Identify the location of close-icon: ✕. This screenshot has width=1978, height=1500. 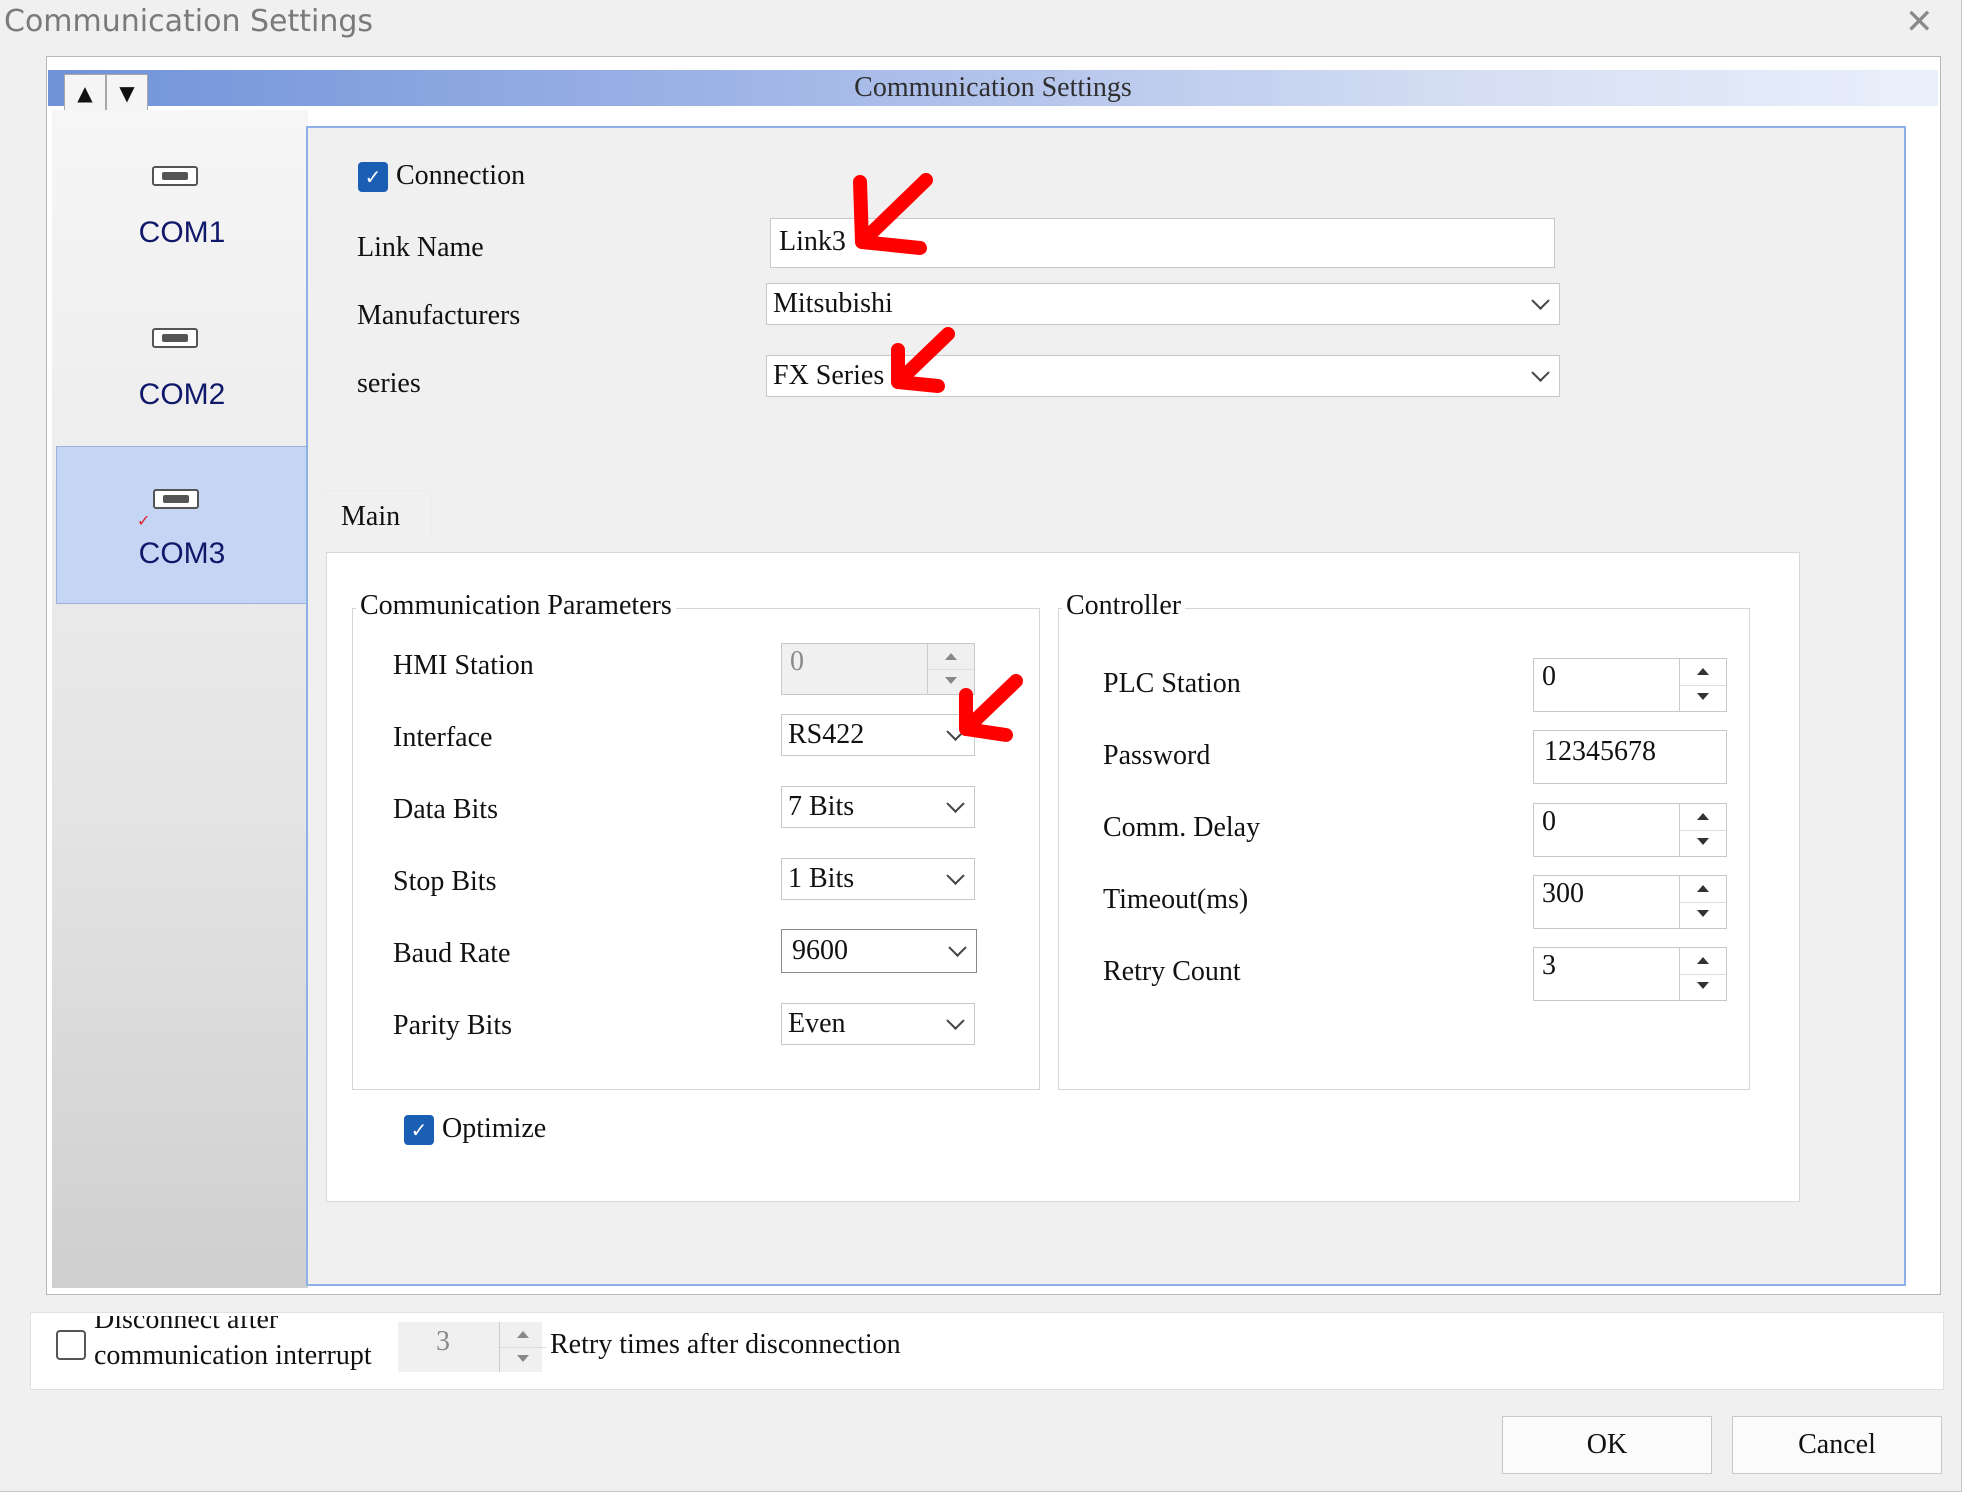
(1919, 22).